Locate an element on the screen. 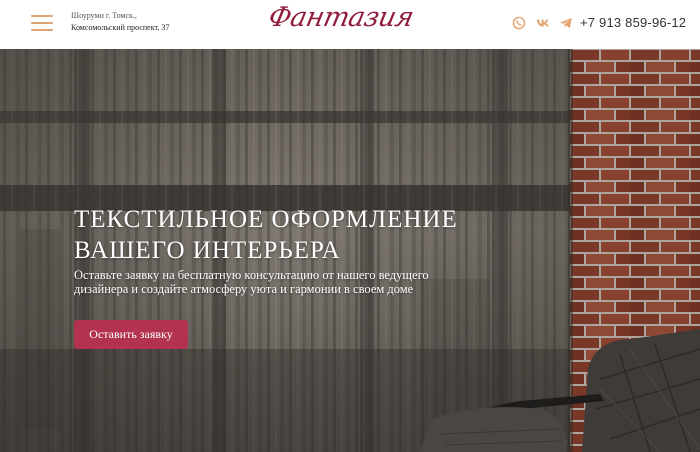  hero-title-line-1: Текстильное оформление is located at coordinates (266, 219).